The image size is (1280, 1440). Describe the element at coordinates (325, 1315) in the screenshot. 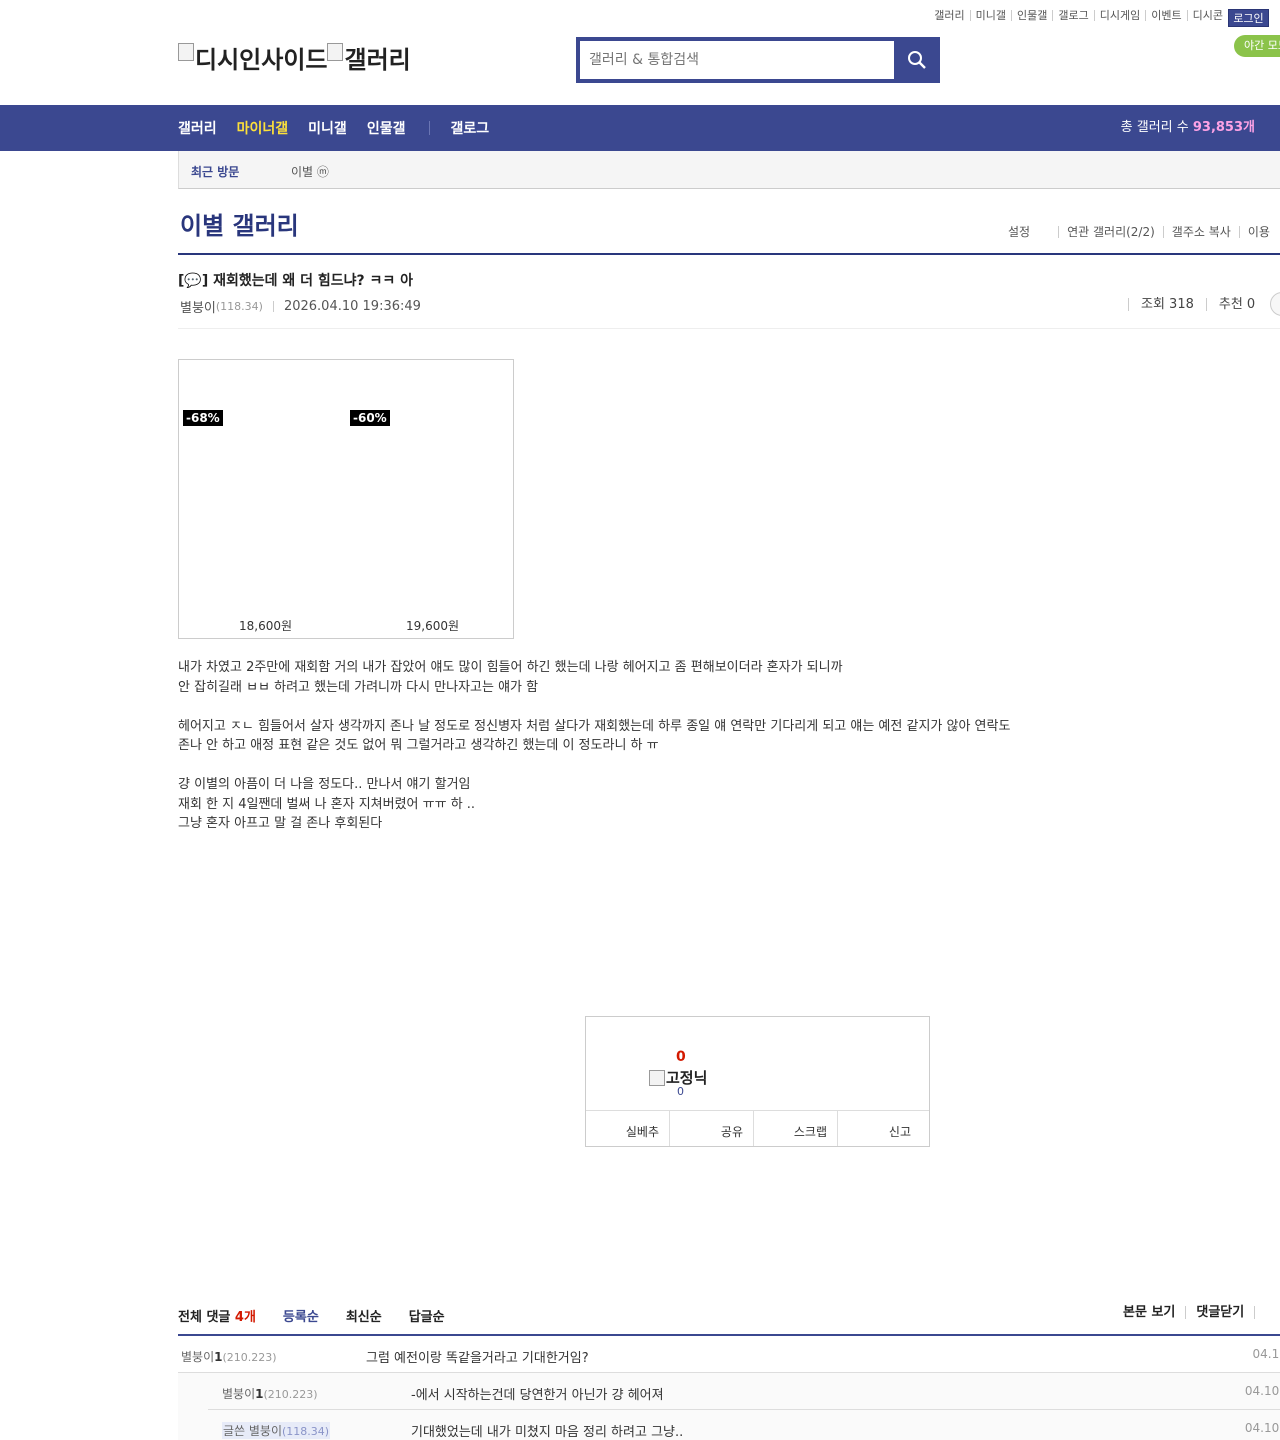

I see `comments-header: 전체 댓글 4개 등록순 최신순 답글순` at that location.